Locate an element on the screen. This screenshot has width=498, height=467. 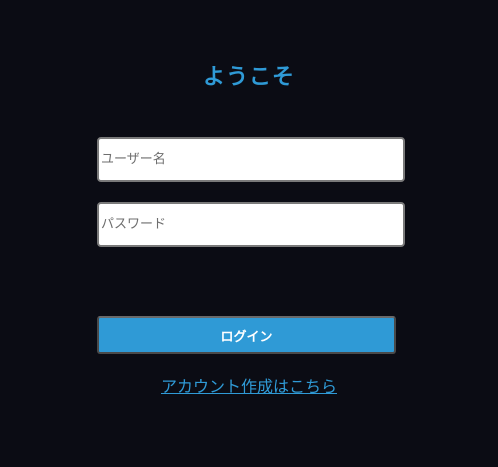
username-input is located at coordinates (251, 159).